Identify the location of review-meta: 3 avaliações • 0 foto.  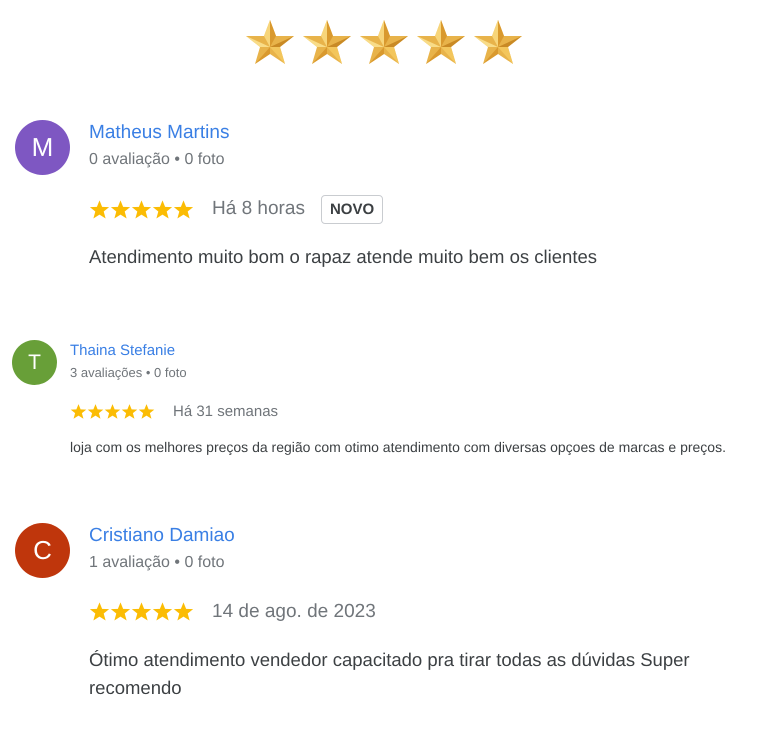
(129, 373).